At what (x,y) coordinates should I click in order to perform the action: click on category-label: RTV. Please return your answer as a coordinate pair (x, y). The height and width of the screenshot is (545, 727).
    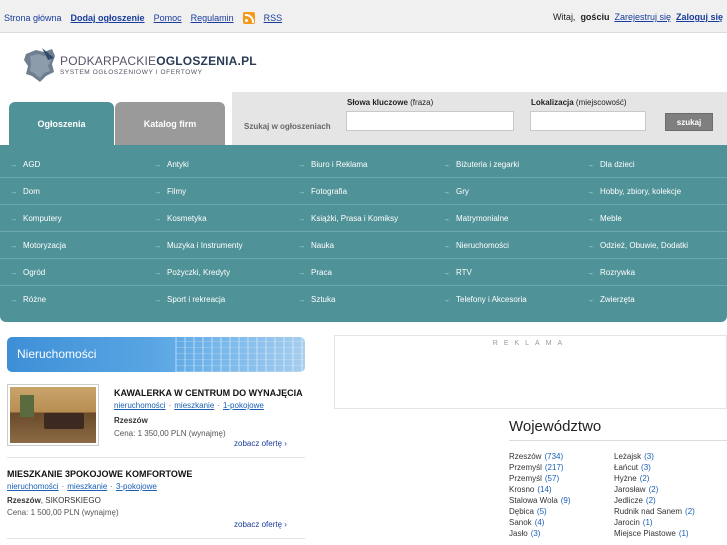
    Looking at the image, I should click on (464, 272).